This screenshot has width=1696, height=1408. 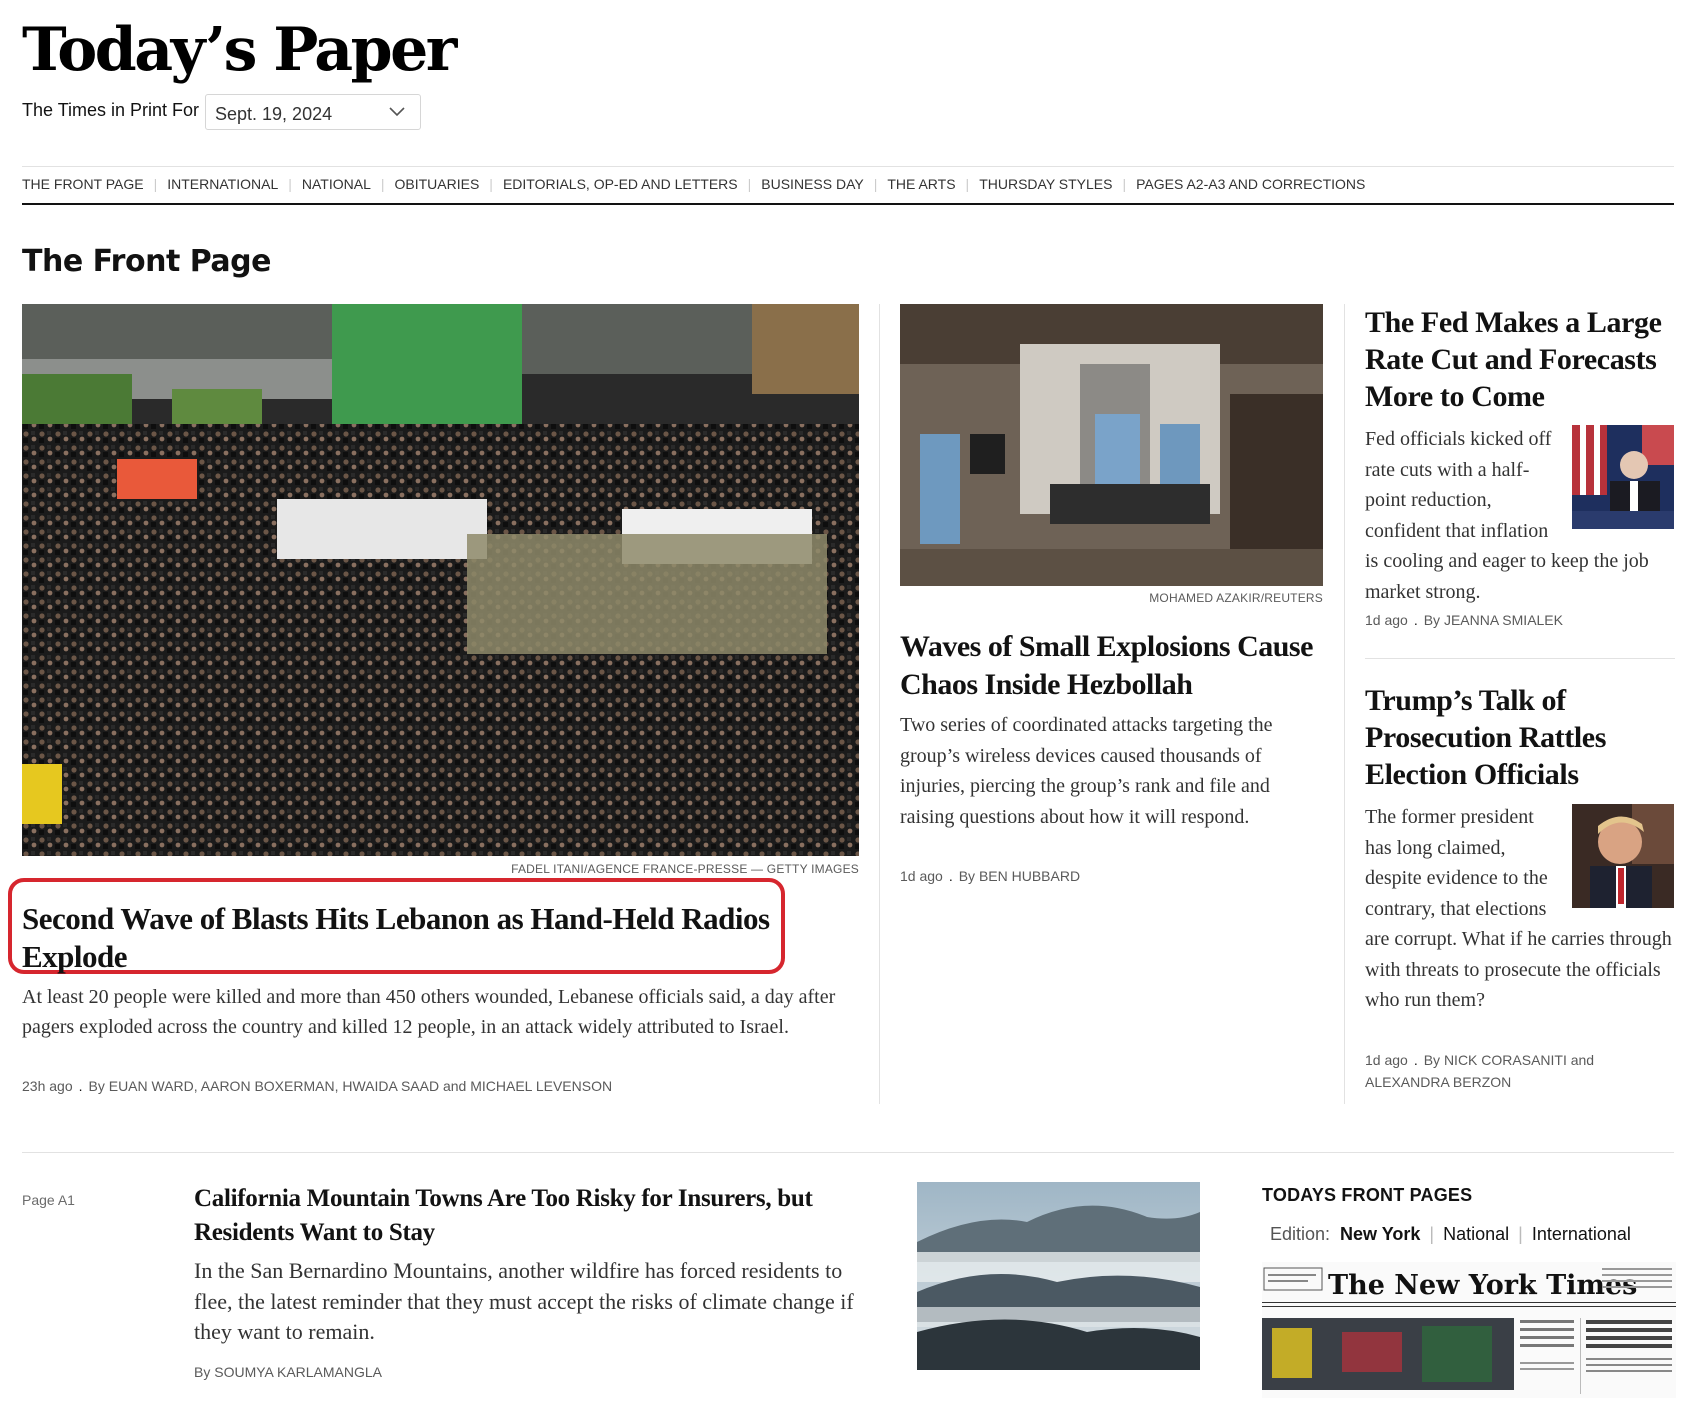 What do you see at coordinates (239, 50) in the screenshot?
I see `page-title: Today’s Paper` at bounding box center [239, 50].